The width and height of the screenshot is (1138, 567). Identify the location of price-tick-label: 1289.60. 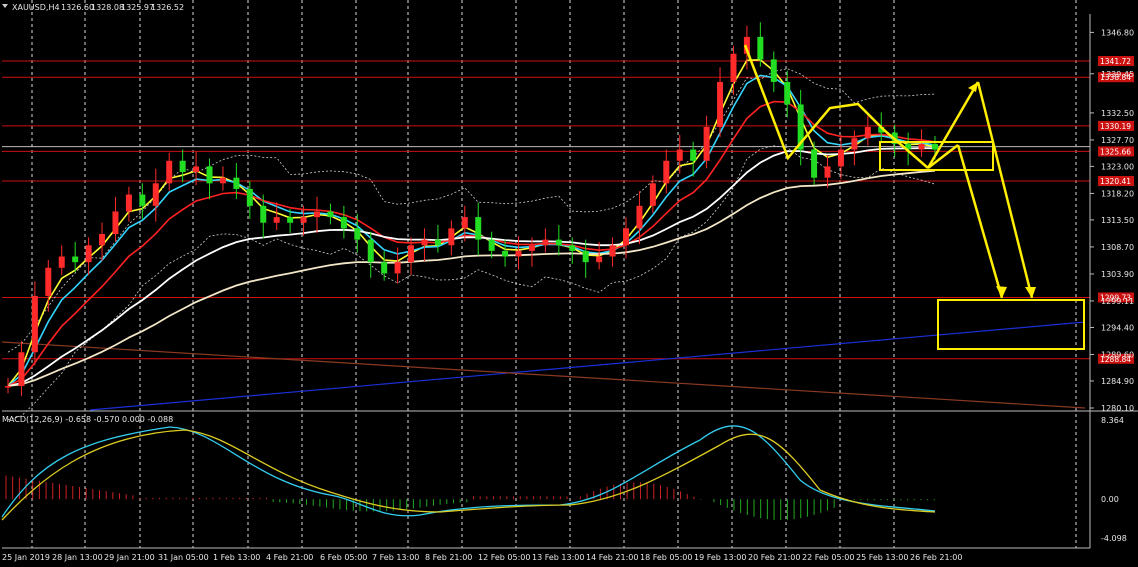
(1117, 355).